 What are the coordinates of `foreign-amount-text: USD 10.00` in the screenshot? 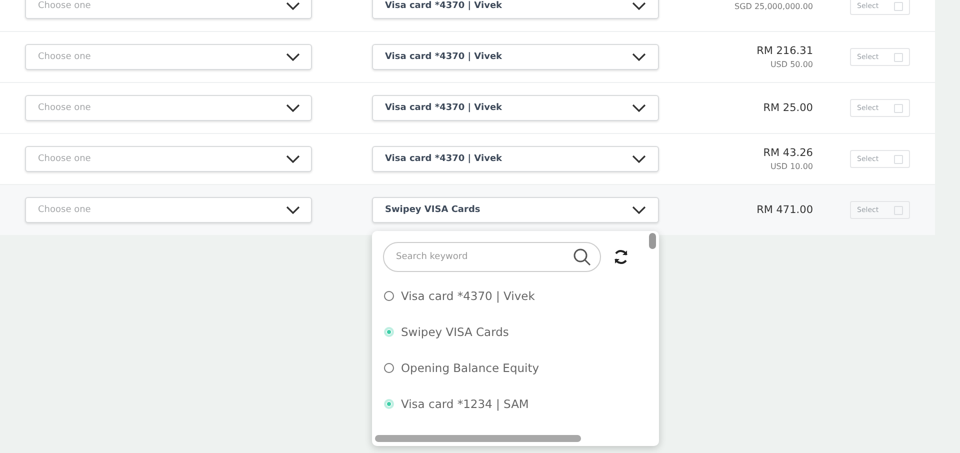 It's located at (791, 166).